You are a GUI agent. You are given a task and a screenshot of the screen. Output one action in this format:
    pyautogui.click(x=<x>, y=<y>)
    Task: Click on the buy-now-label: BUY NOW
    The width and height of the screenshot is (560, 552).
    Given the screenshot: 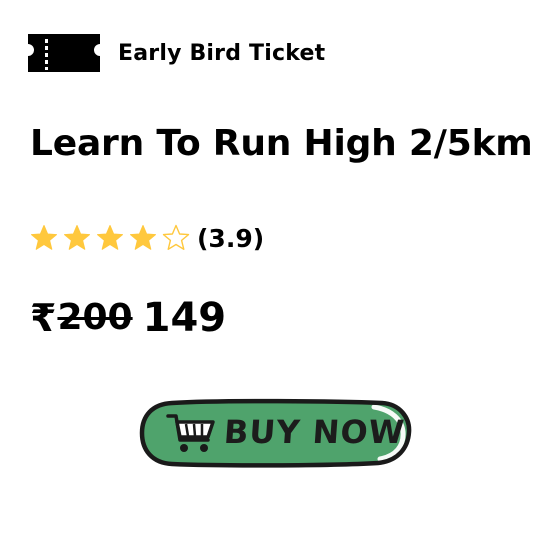 What is the action you would take?
    pyautogui.click(x=314, y=432)
    